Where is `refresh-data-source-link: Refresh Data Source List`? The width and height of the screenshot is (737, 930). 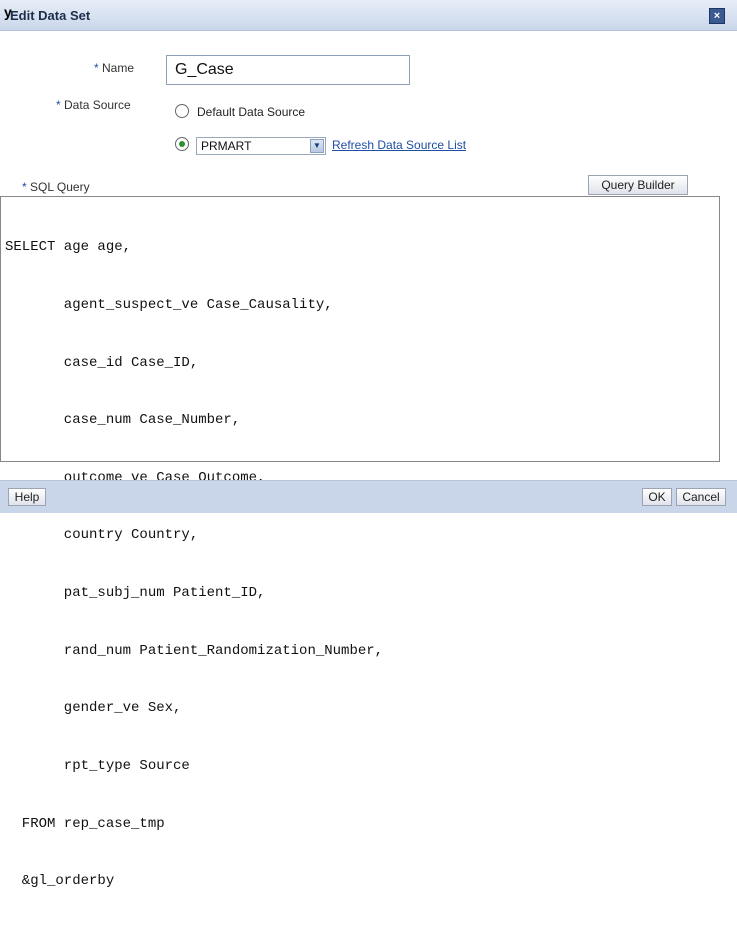 refresh-data-source-link: Refresh Data Source List is located at coordinates (399, 145).